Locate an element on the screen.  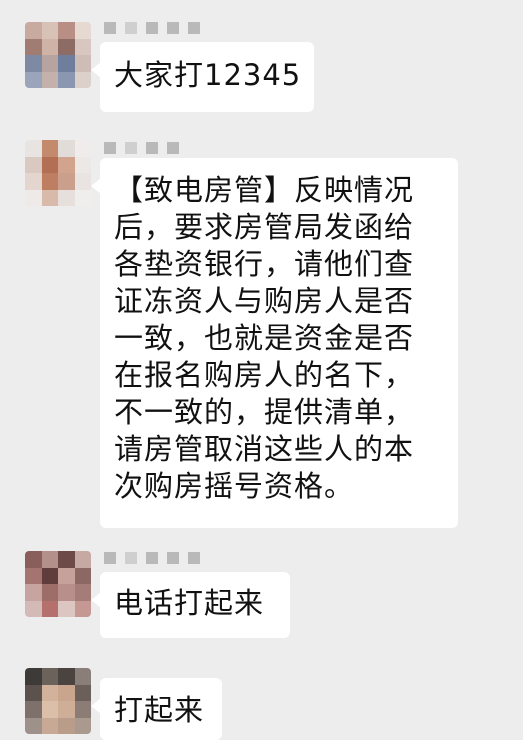
message-text-line: 请房管取消这些人的本 is located at coordinates (264, 449).